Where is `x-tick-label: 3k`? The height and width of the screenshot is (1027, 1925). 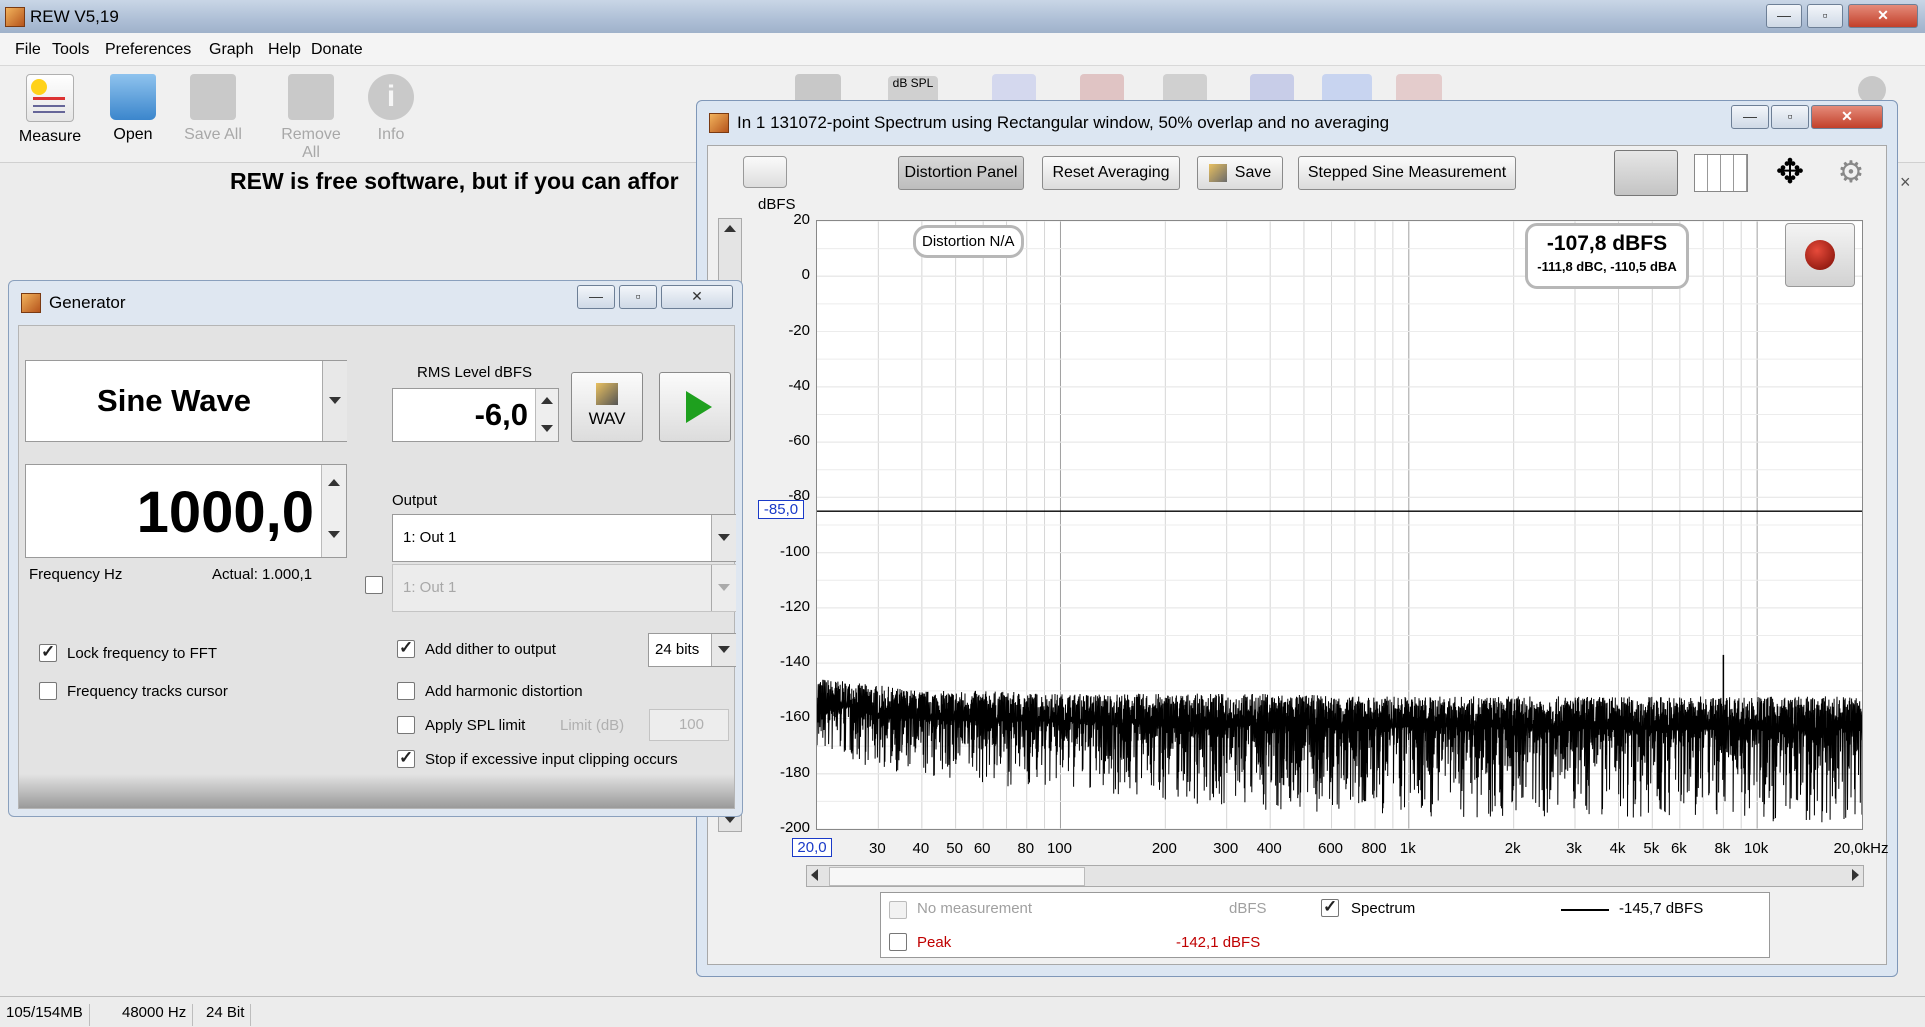
x-tick-label: 3k is located at coordinates (1574, 848).